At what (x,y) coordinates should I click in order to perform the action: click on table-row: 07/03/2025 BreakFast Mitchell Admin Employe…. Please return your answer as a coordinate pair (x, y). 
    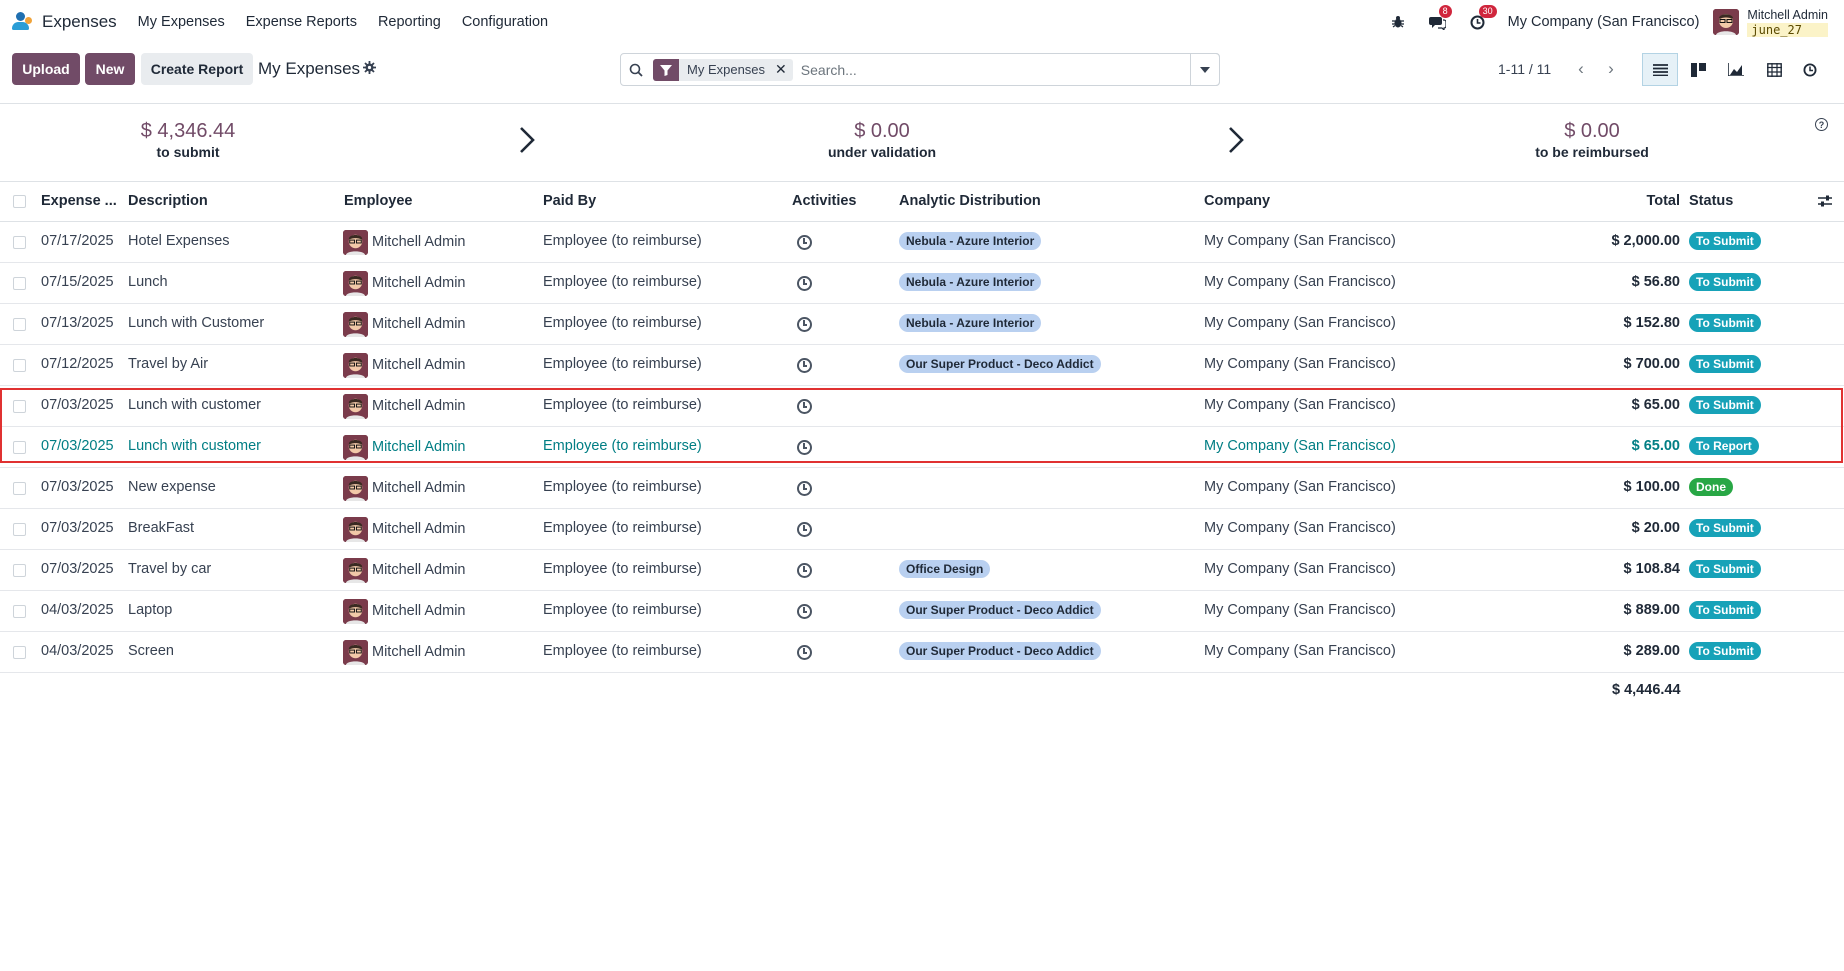
    Looking at the image, I should click on (922, 529).